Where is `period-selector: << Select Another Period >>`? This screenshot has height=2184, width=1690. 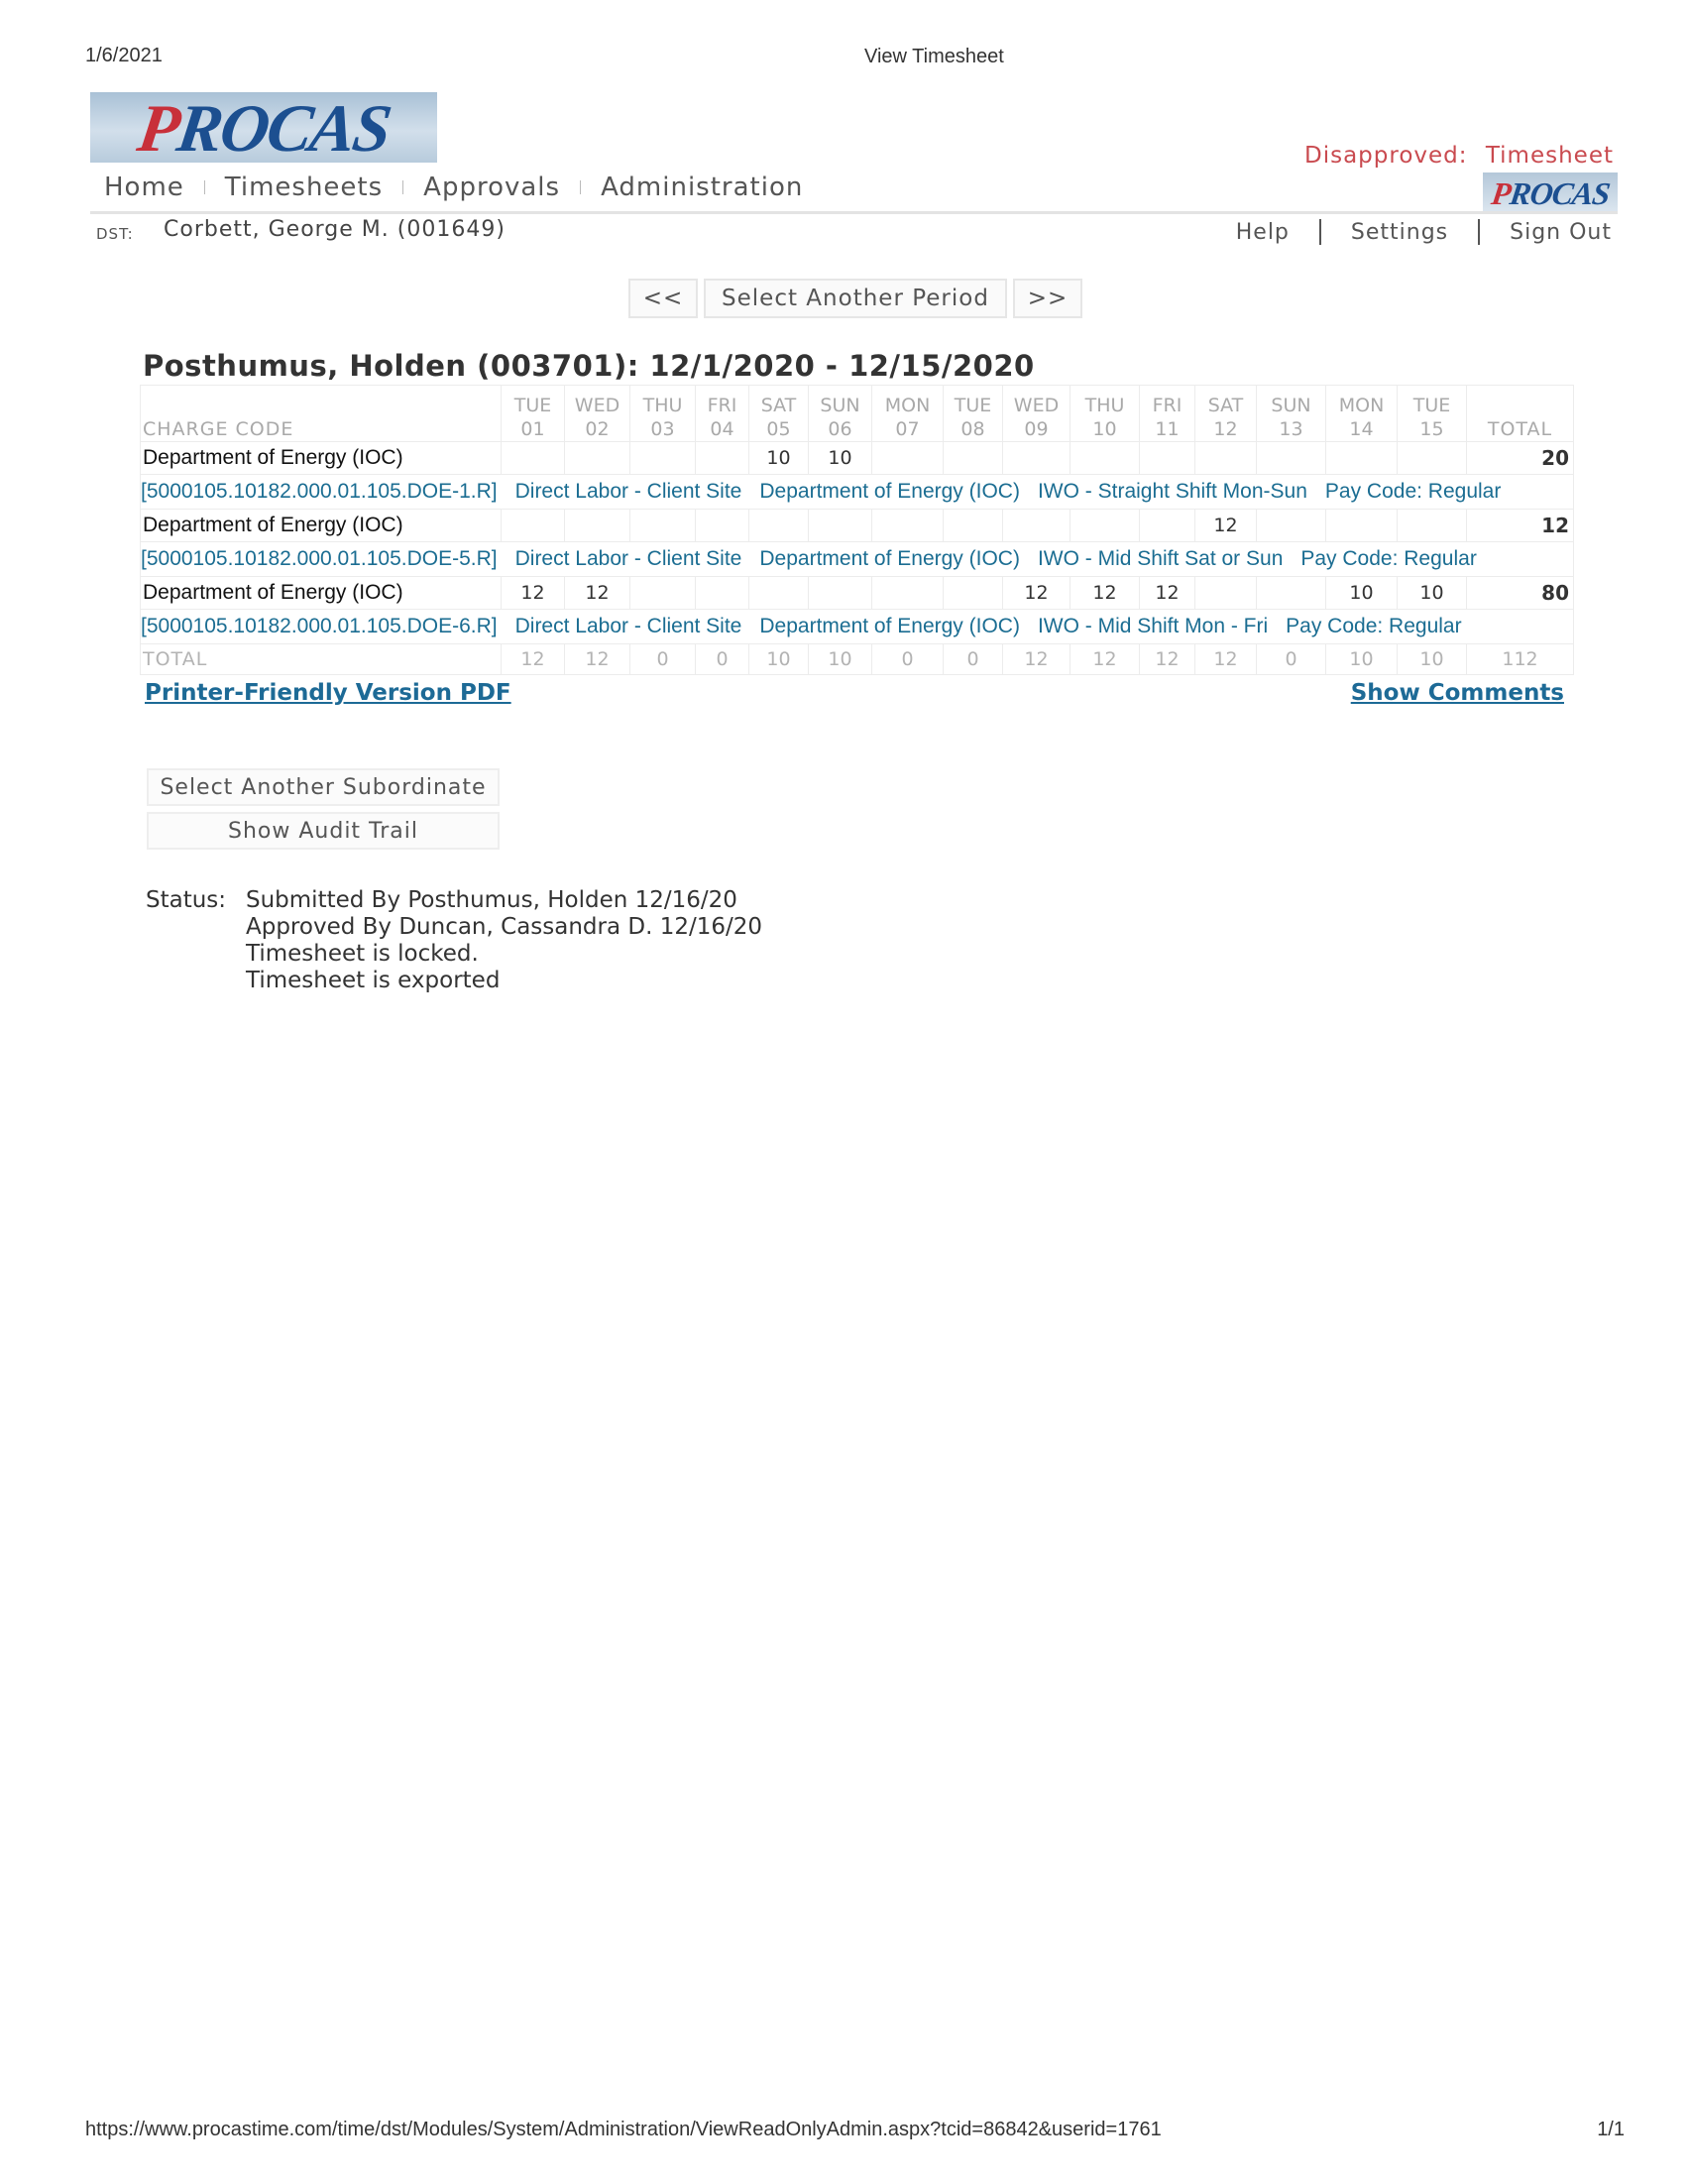
period-selector: << Select Another Period >> is located at coordinates (855, 298).